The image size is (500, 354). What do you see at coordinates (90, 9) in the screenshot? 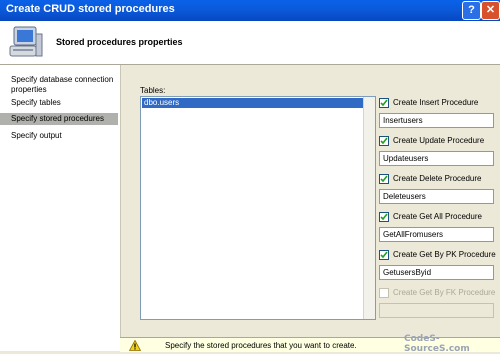
I see `window-title: Create CRUD stored procedures` at bounding box center [90, 9].